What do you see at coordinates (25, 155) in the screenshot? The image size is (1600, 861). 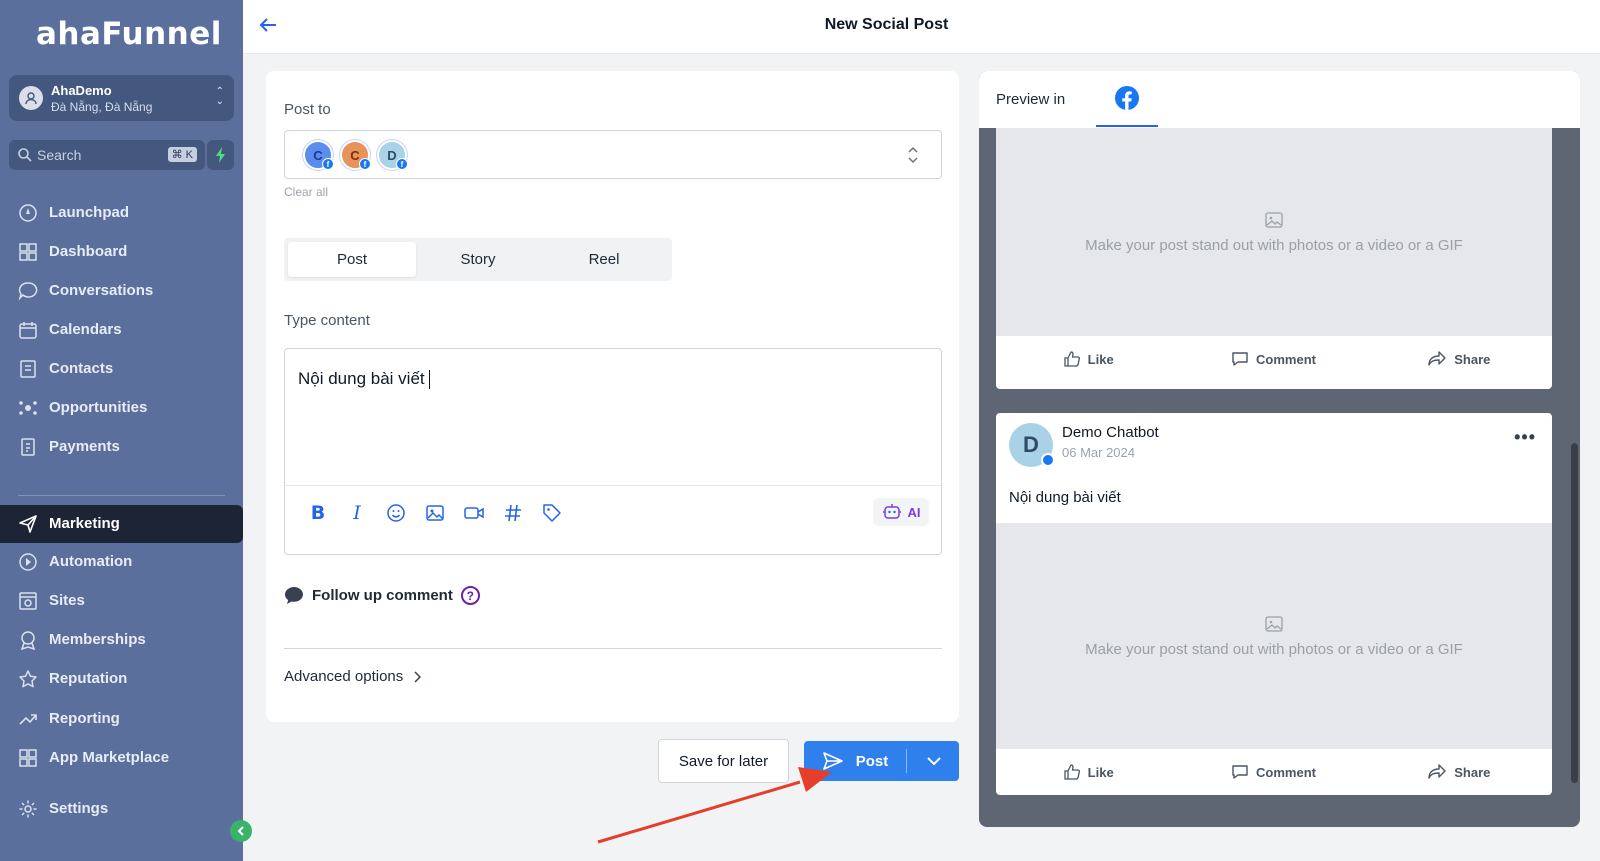 I see `search-icon` at bounding box center [25, 155].